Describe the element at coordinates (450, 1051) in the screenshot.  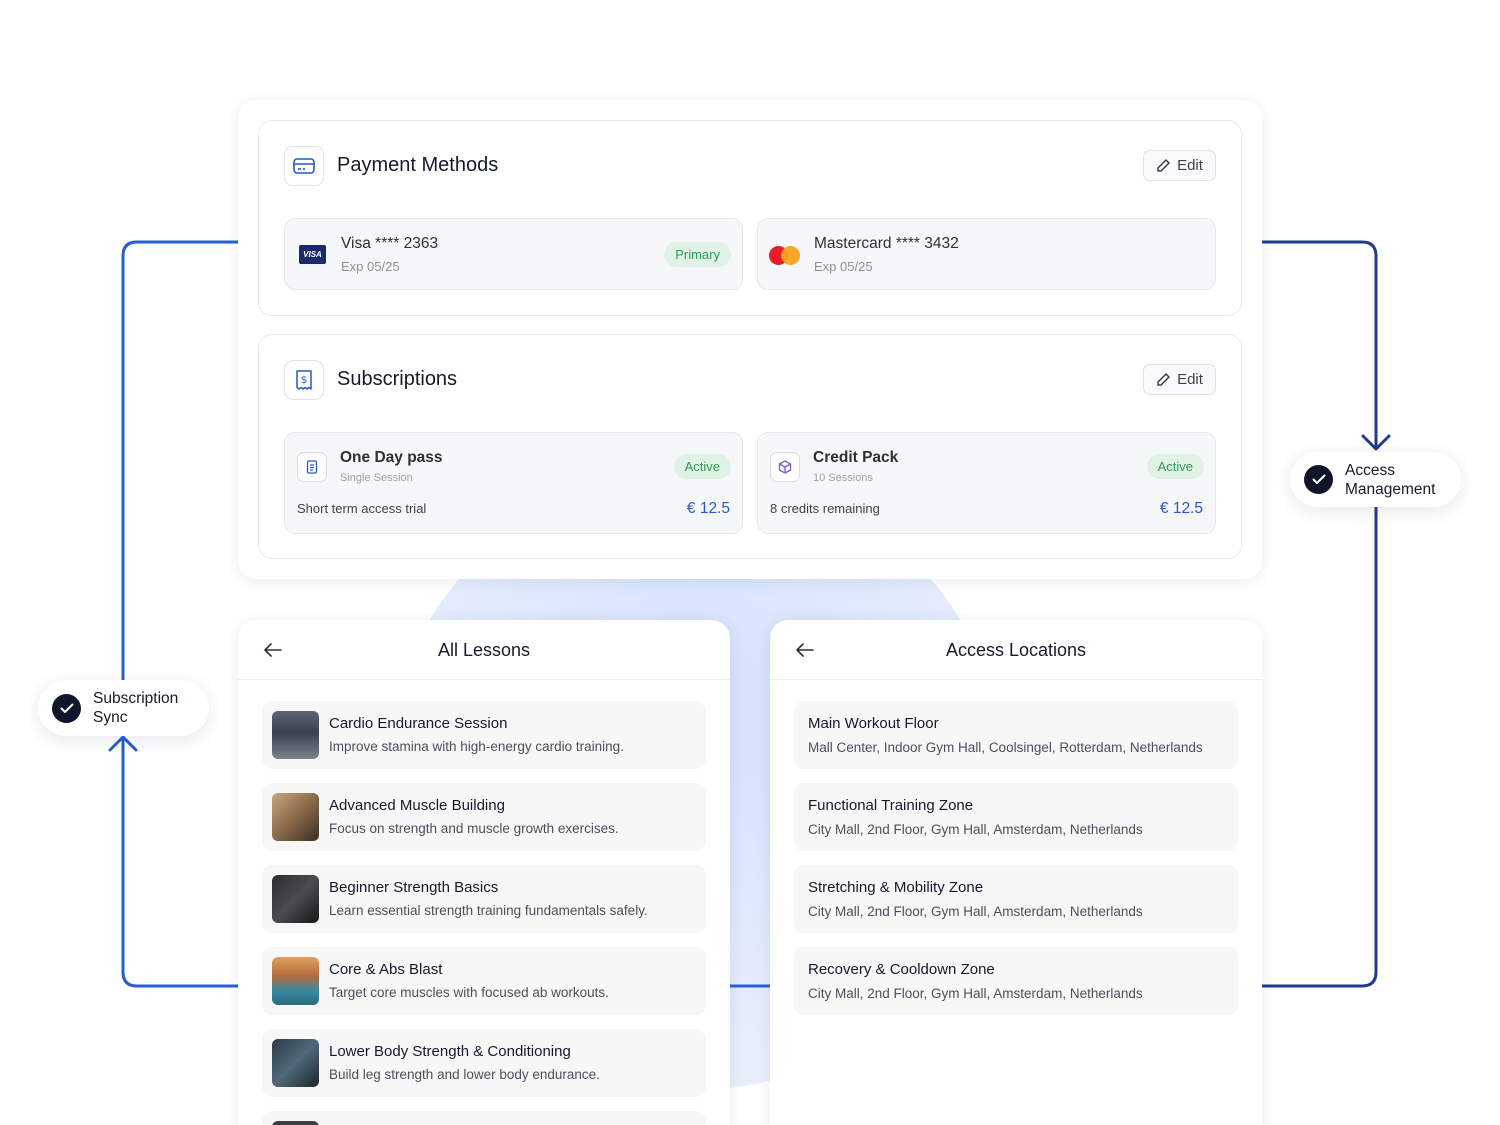
I see `lesson-title: Lower Body Strength & Conditioning` at that location.